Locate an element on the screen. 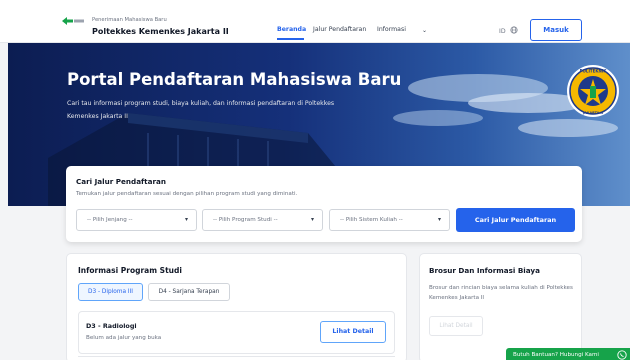  nav-informasi: Informasi is located at coordinates (391, 29).